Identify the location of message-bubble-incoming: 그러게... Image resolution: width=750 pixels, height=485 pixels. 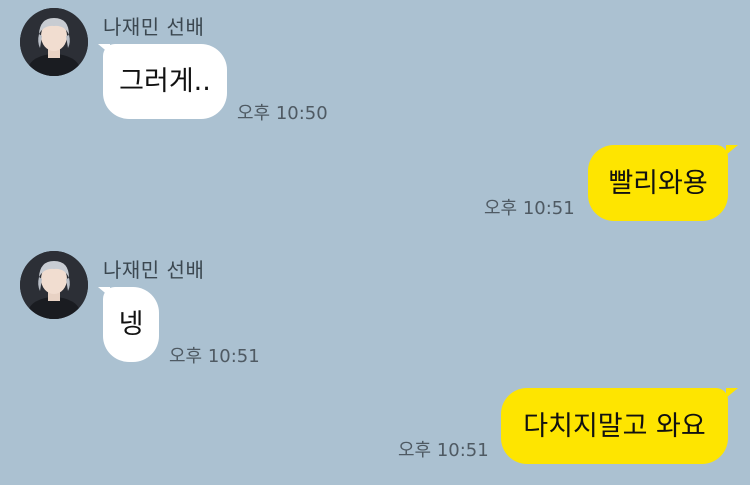
(165, 81).